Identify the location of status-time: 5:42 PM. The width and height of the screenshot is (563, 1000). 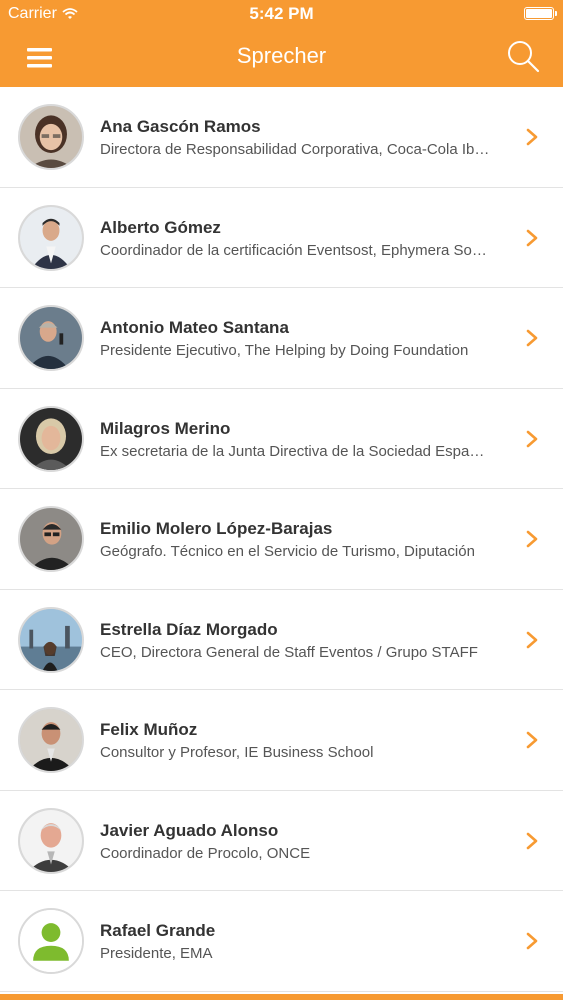
(281, 13).